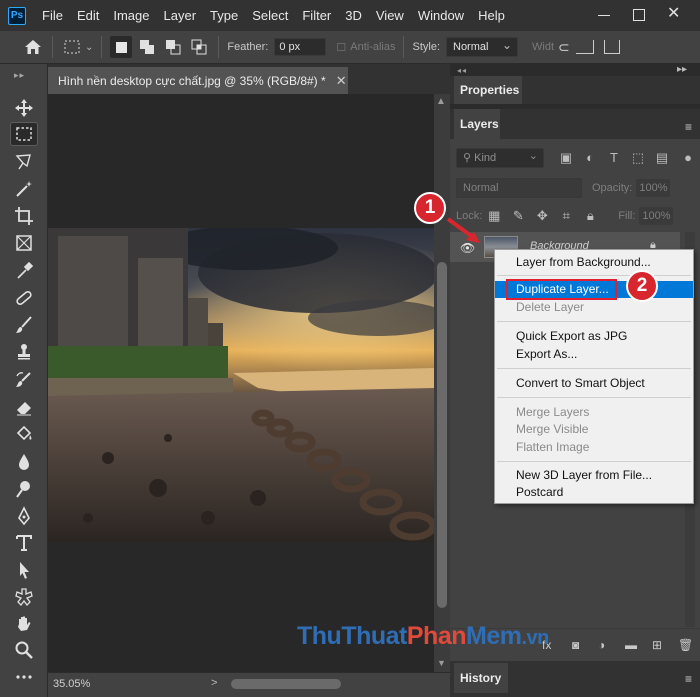 The height and width of the screenshot is (697, 700). Describe the element at coordinates (24, 380) in the screenshot. I see `history-brush-tool-icon` at that location.